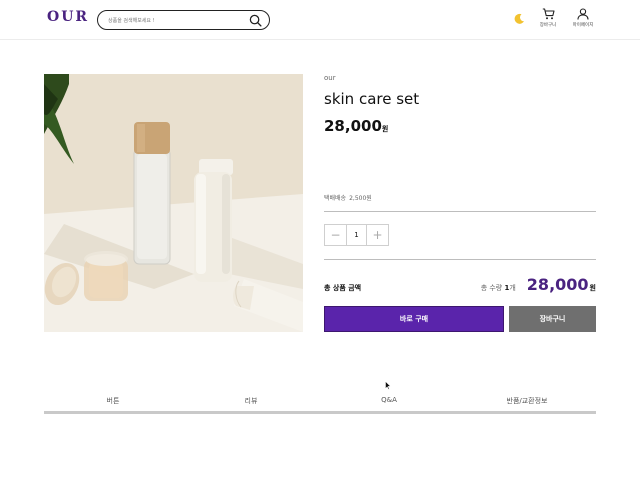 The width and height of the screenshot is (640, 498). I want to click on plus-icon: +, so click(377, 235).